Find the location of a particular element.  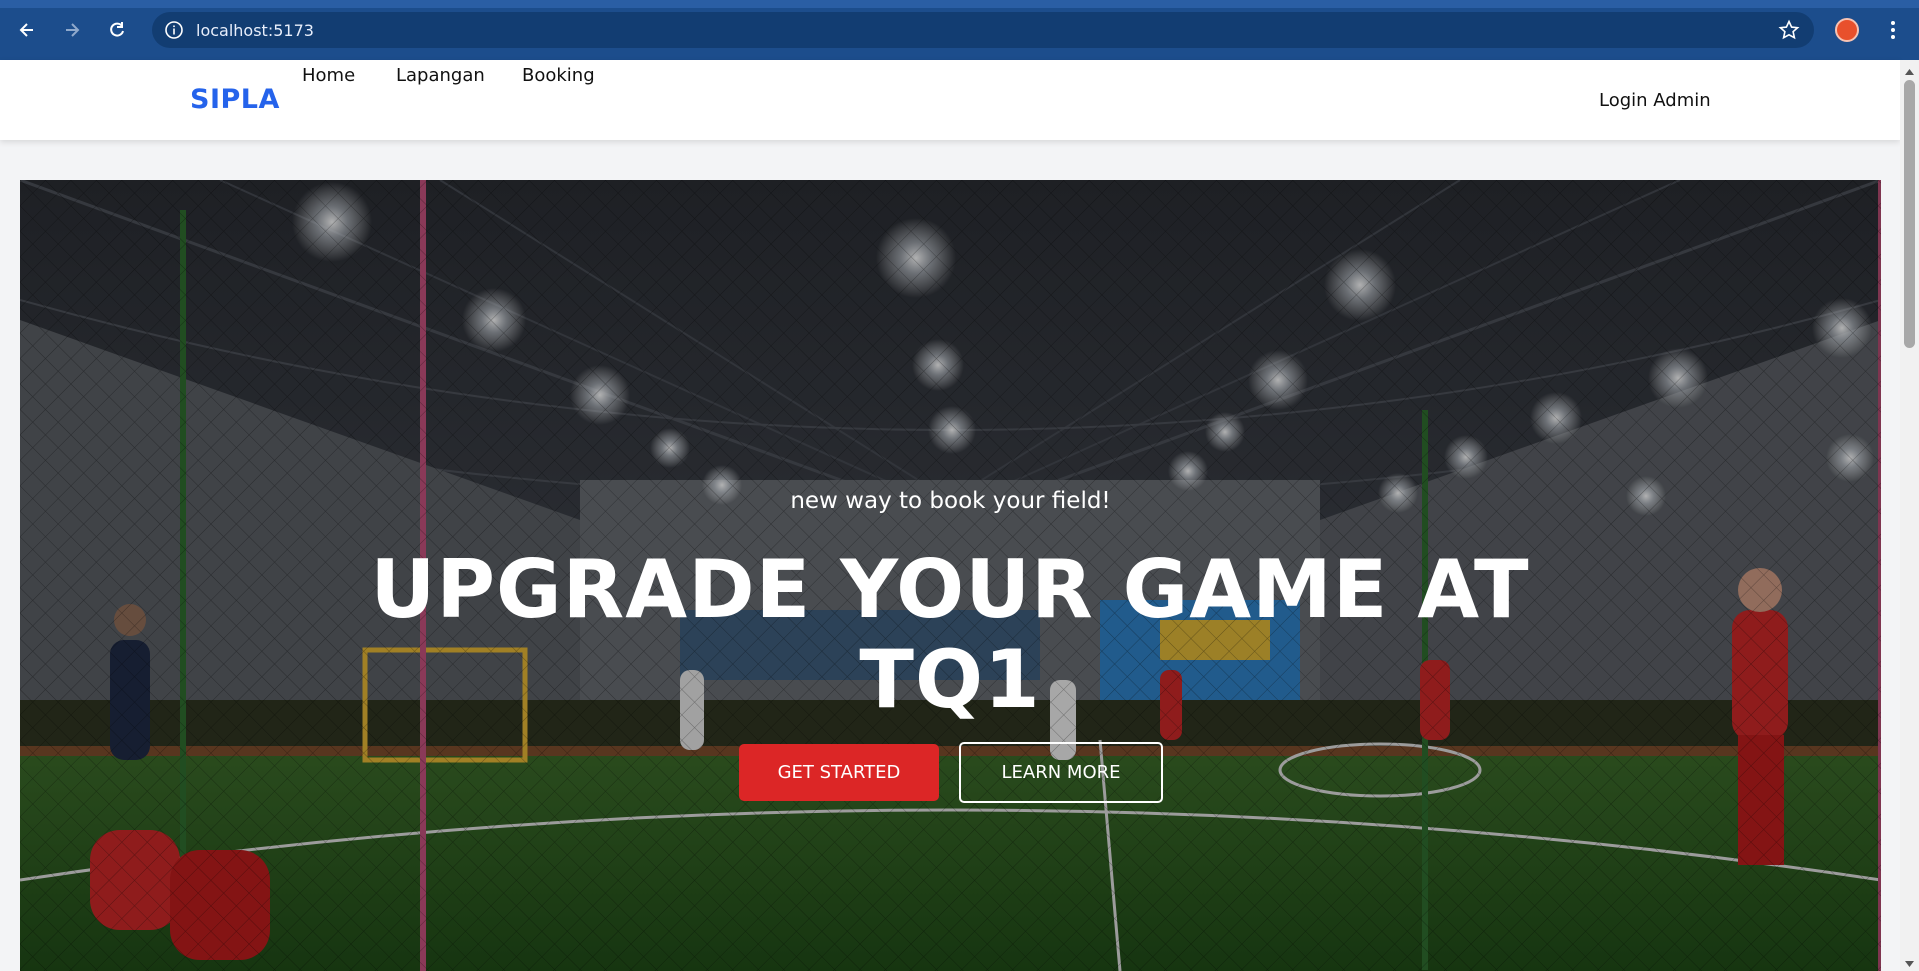

scroll-down-arrow-icon is located at coordinates (1909, 961).